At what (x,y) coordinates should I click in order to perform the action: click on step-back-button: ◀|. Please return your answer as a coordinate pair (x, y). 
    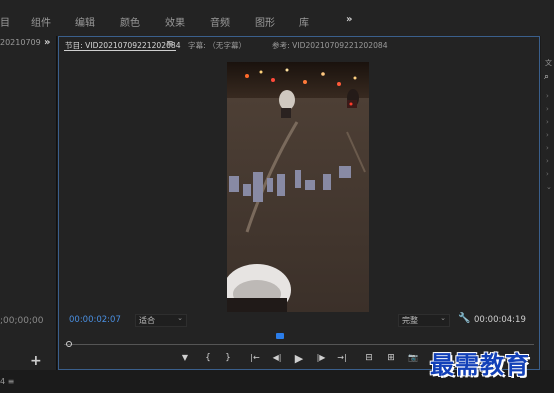
    Looking at the image, I should click on (277, 357).